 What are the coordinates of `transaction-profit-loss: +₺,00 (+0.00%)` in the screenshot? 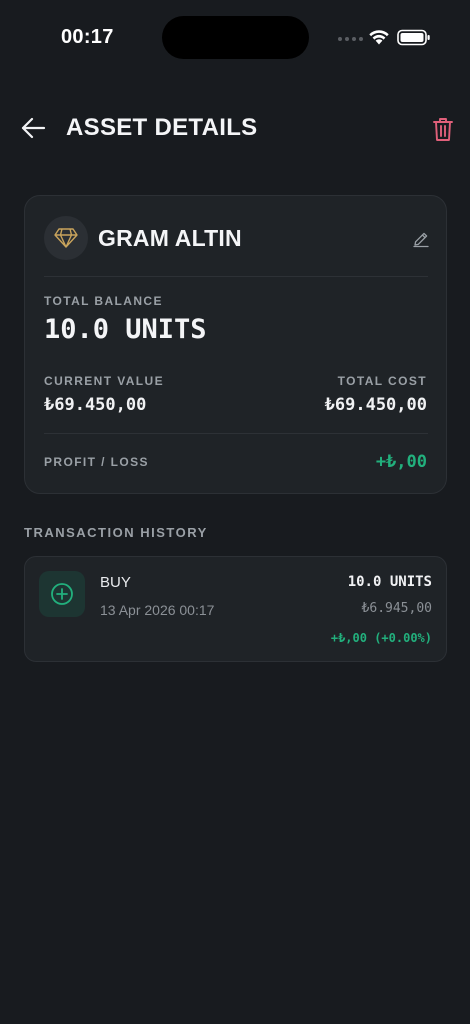 It's located at (381, 638).